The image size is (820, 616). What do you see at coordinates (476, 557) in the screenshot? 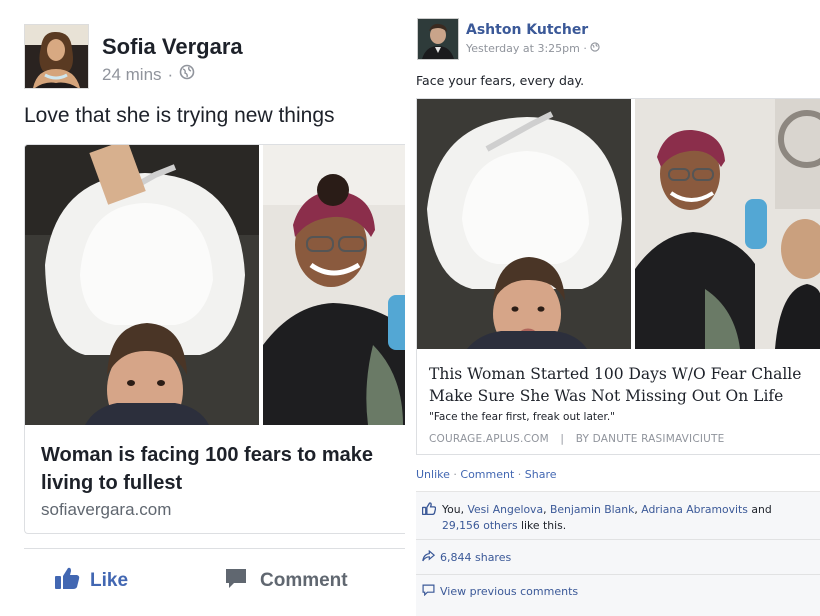
I see `shares-count: 6,844 shares` at bounding box center [476, 557].